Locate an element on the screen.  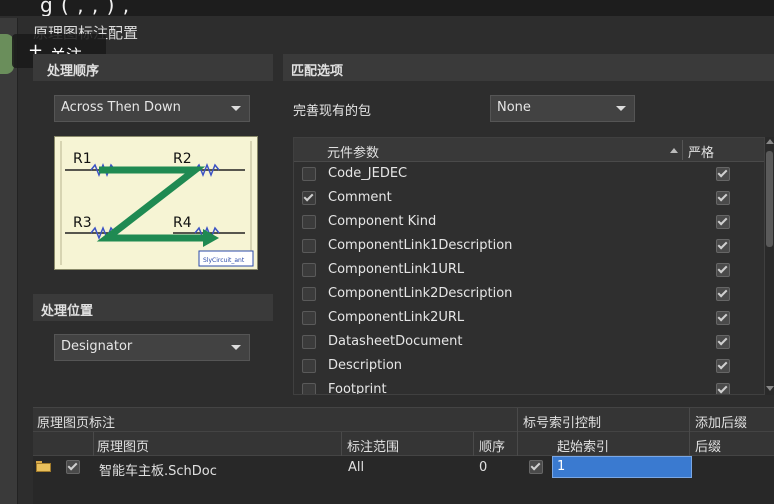
scroll-up-icon is located at coordinates (770, 141).